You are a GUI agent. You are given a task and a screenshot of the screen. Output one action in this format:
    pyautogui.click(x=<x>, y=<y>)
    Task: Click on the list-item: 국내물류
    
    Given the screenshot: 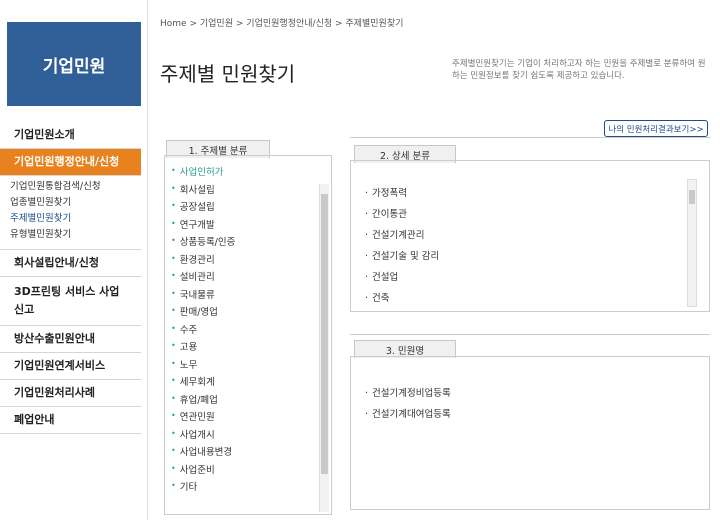 What is the action you would take?
    pyautogui.click(x=245, y=294)
    